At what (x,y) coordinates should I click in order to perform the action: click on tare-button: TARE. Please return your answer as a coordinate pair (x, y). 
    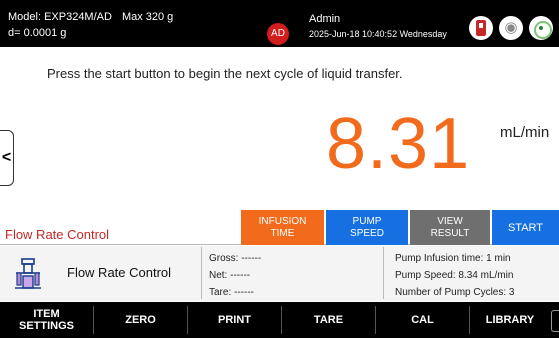
    Looking at the image, I should click on (328, 320).